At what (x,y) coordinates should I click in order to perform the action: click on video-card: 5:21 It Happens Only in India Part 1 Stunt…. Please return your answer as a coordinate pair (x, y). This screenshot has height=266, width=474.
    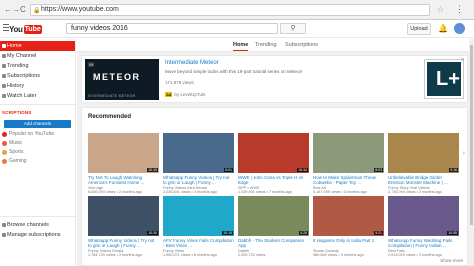
    Looking at the image, I should click on (348, 227).